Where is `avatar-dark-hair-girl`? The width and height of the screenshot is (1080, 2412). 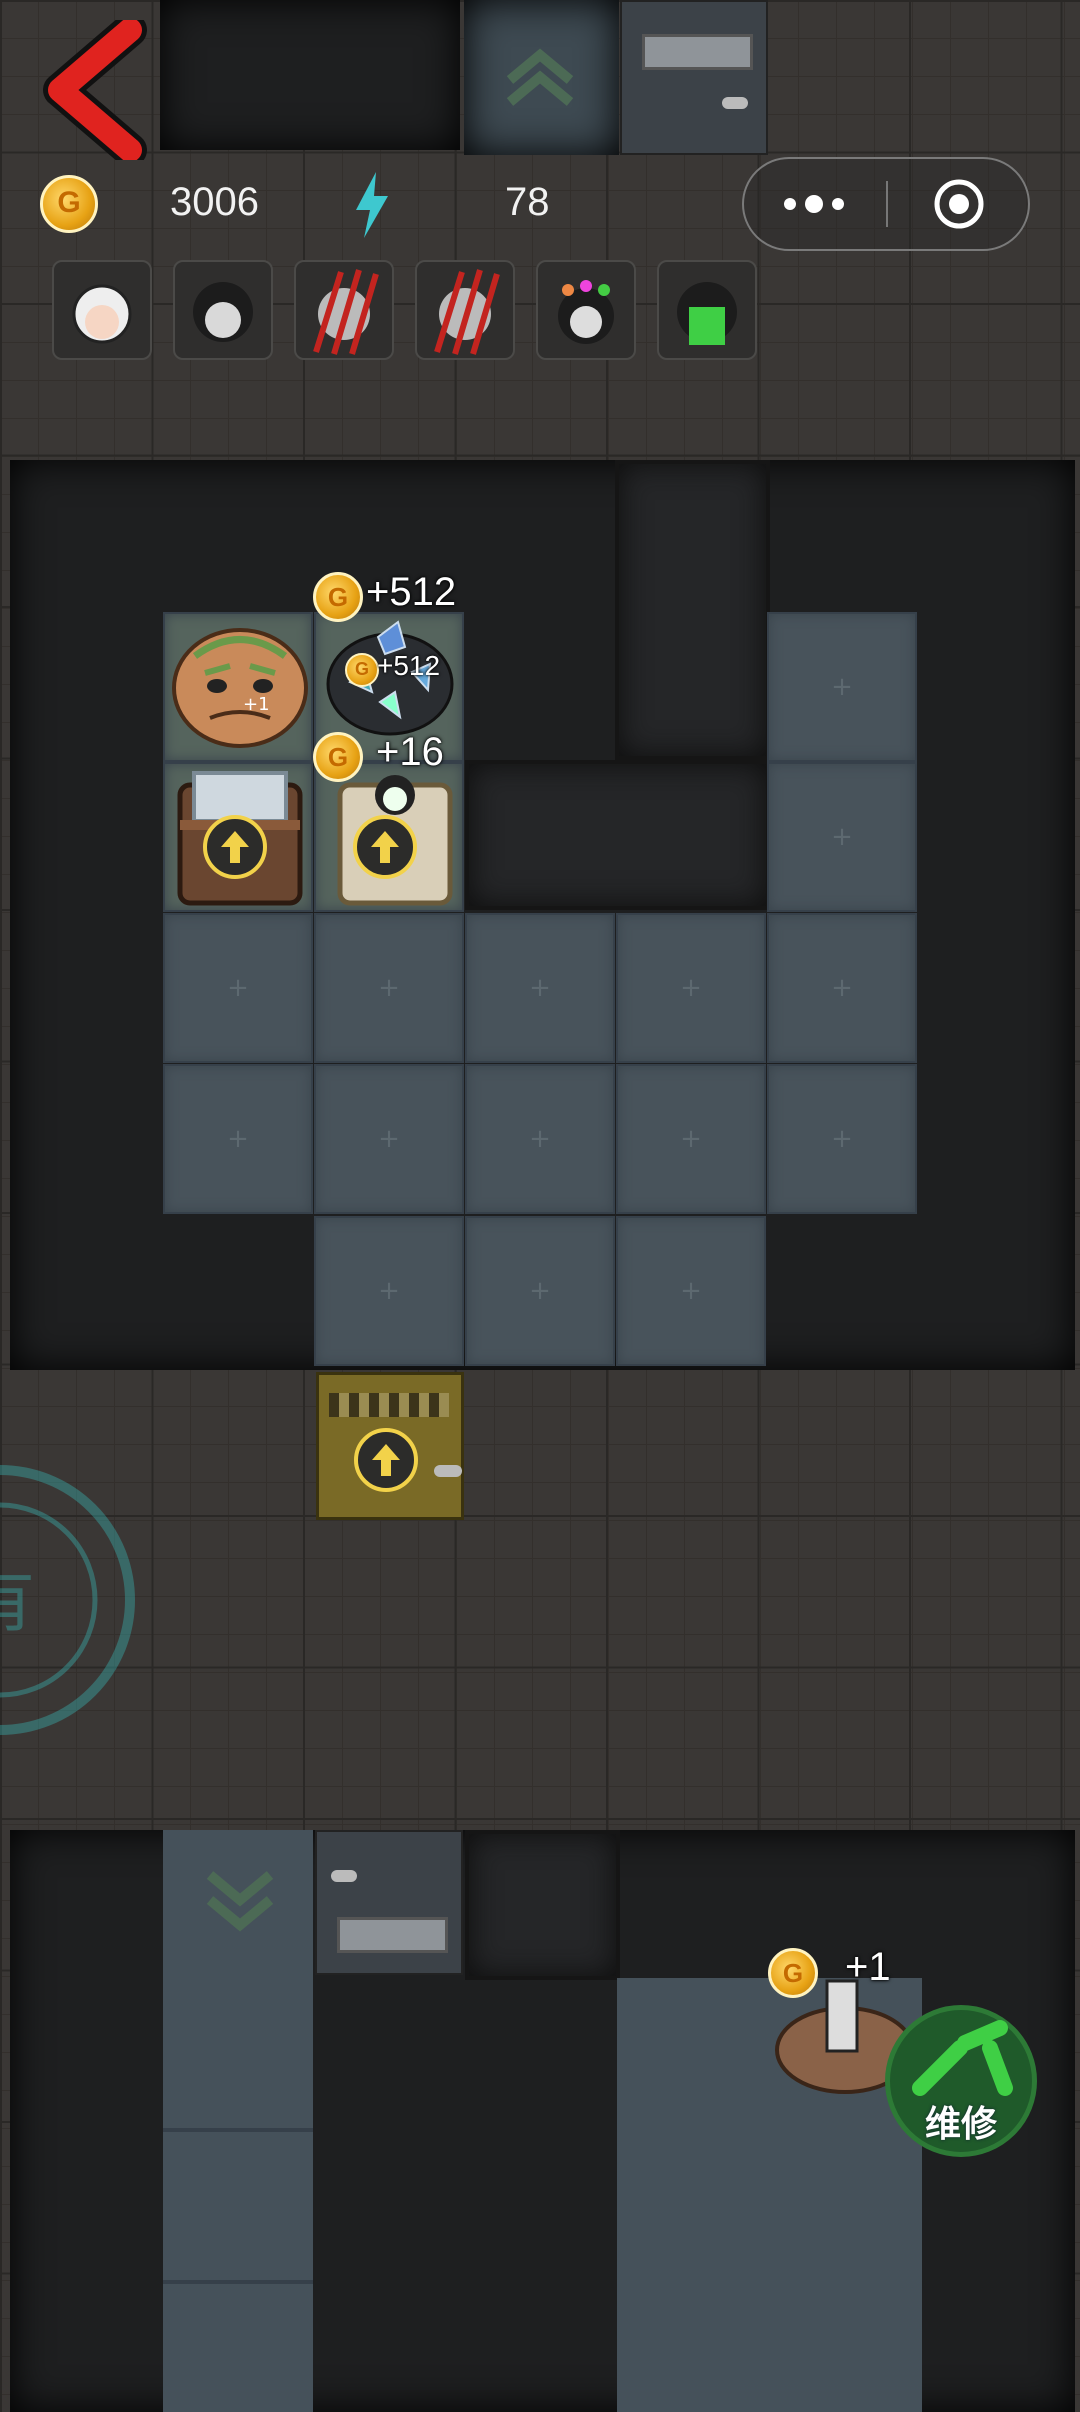
avatar-dark-hair-girl is located at coordinates (223, 310).